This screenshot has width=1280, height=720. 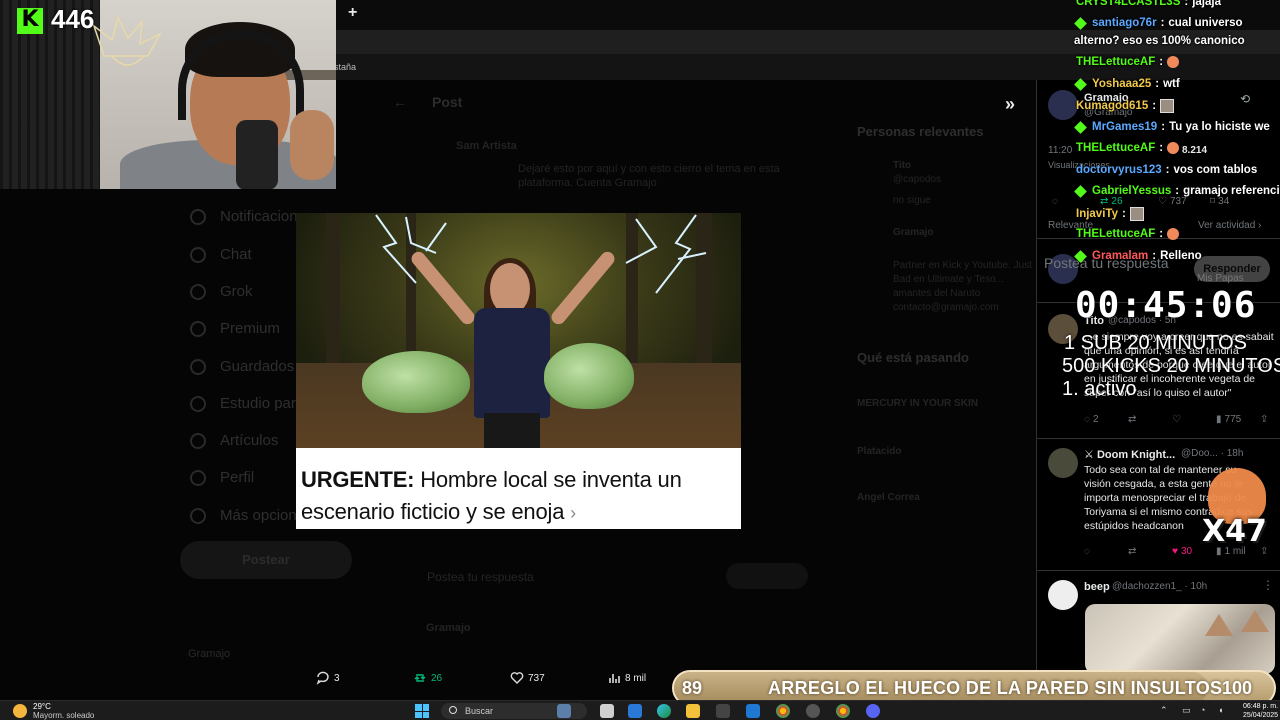 I want to click on nav-grok: Grok, so click(x=221, y=291).